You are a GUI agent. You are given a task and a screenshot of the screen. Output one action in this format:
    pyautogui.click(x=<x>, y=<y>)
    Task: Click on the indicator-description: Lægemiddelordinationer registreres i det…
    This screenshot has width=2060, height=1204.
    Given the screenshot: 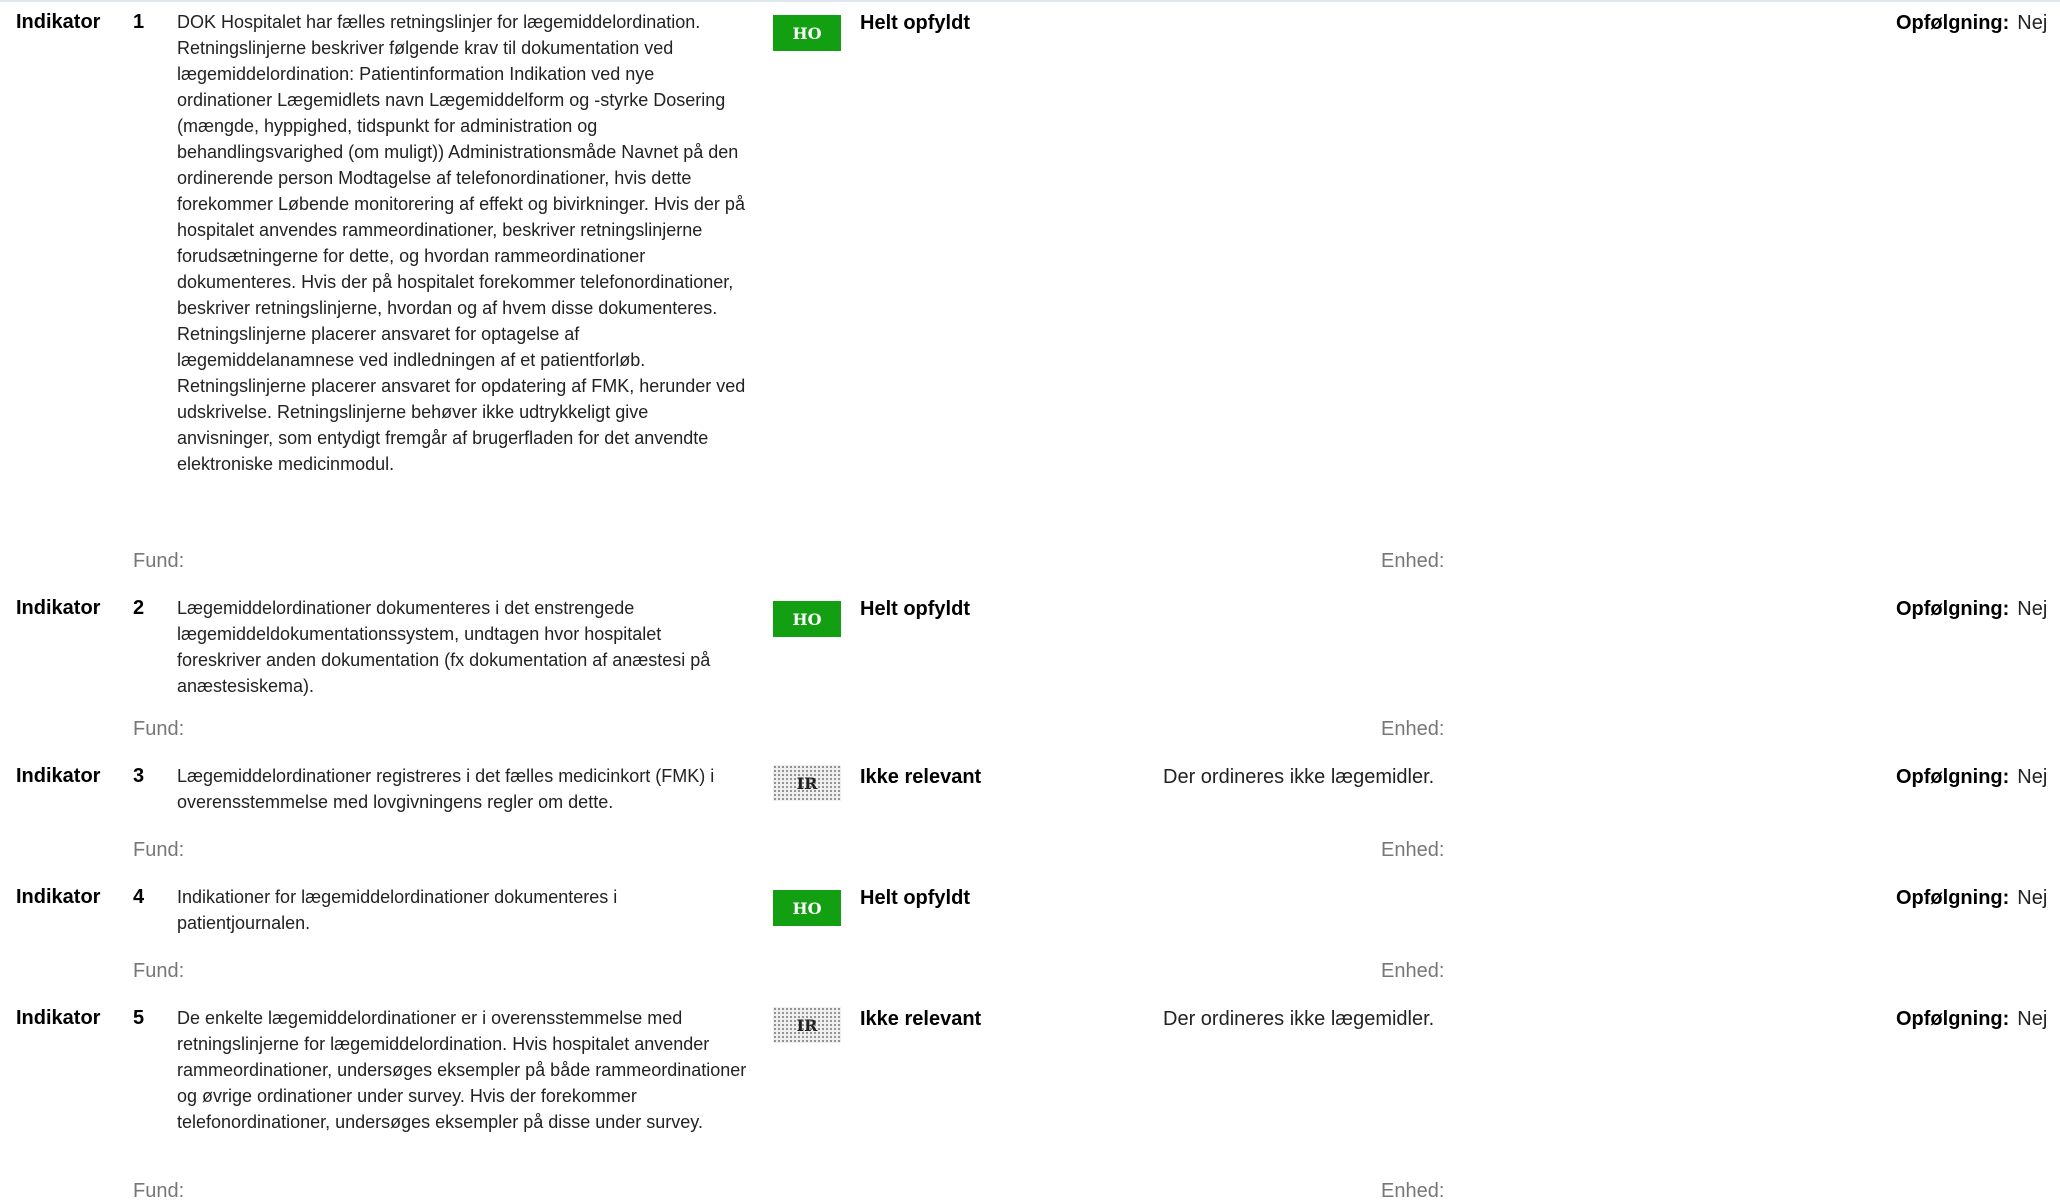 What is the action you would take?
    pyautogui.click(x=446, y=789)
    